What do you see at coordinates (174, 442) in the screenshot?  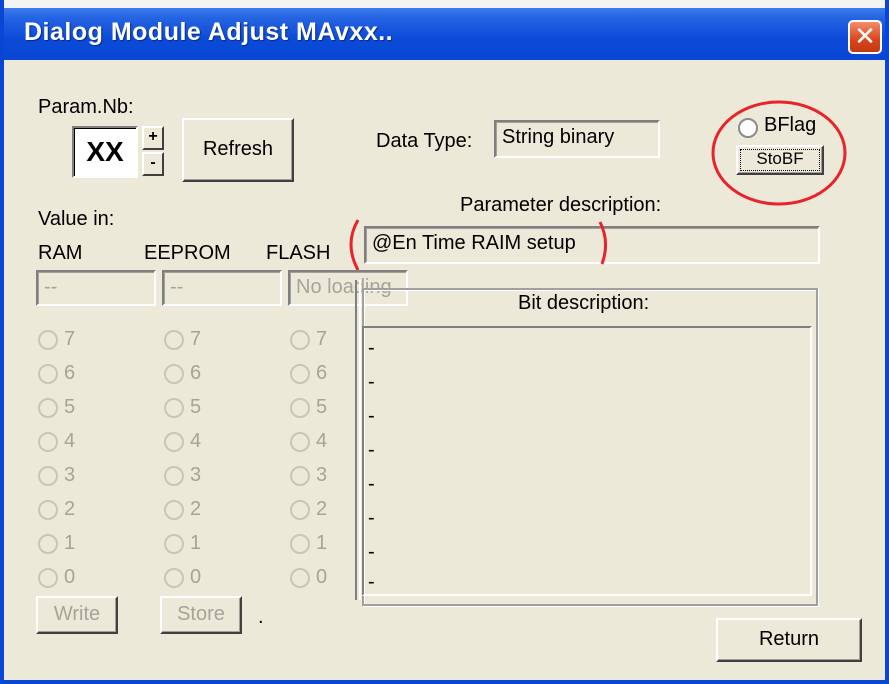 I see `eeprom-bit-4-radio` at bounding box center [174, 442].